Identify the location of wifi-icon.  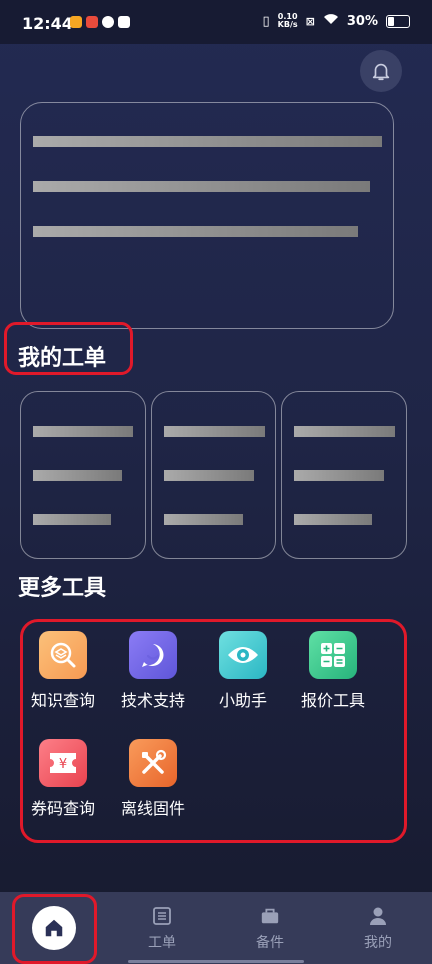
(331, 21).